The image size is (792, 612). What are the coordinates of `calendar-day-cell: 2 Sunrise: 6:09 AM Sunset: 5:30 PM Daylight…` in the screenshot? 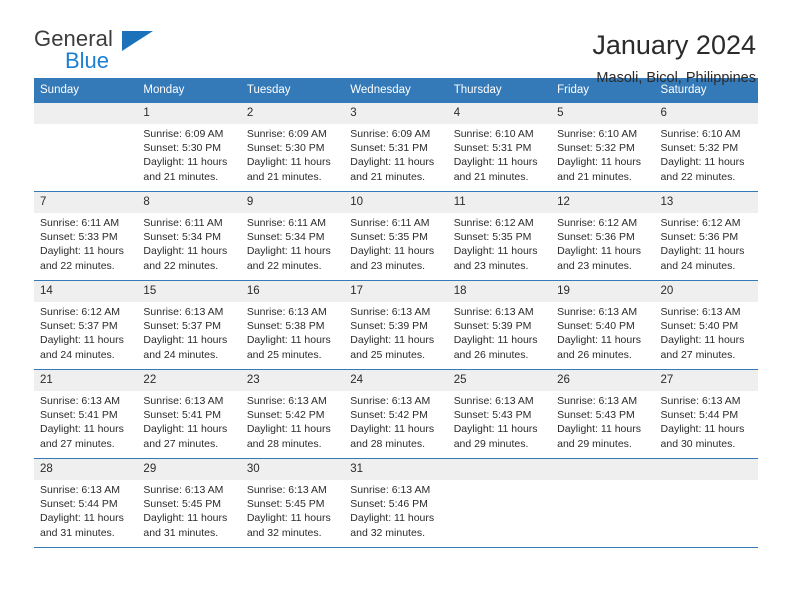 It's located at (292, 147).